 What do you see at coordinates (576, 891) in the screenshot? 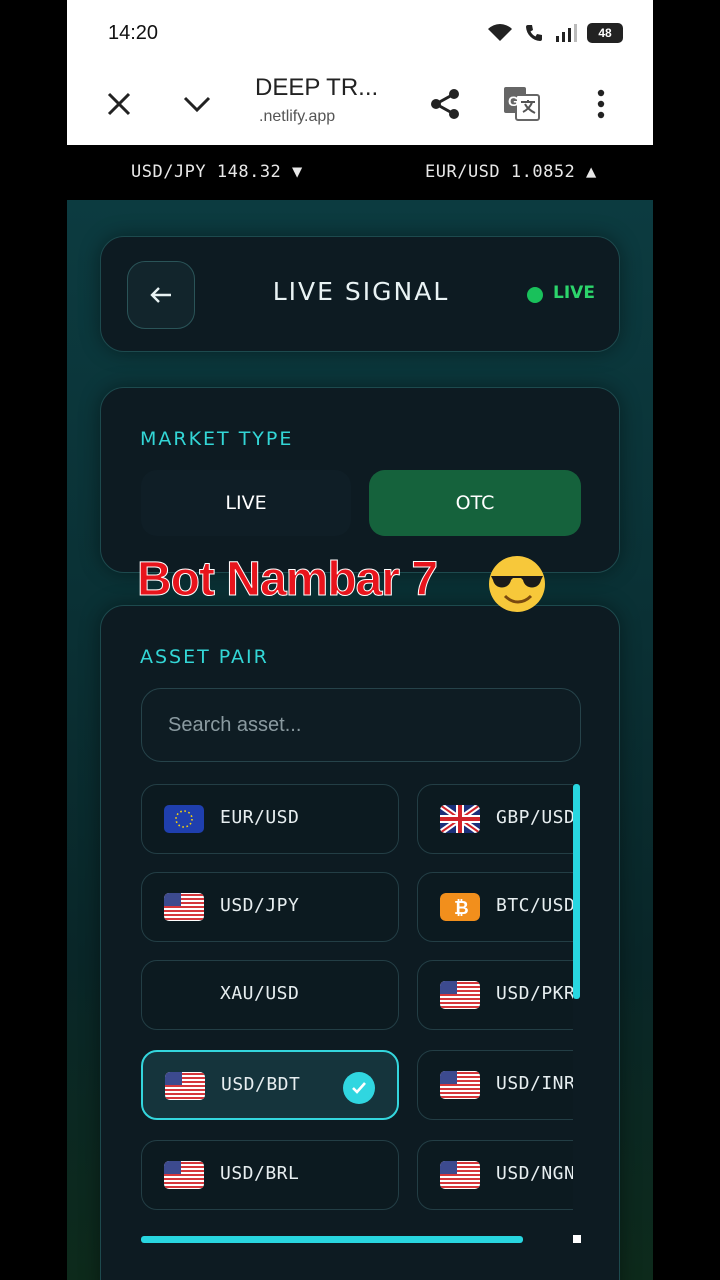
I see `vertical-scrollbar` at bounding box center [576, 891].